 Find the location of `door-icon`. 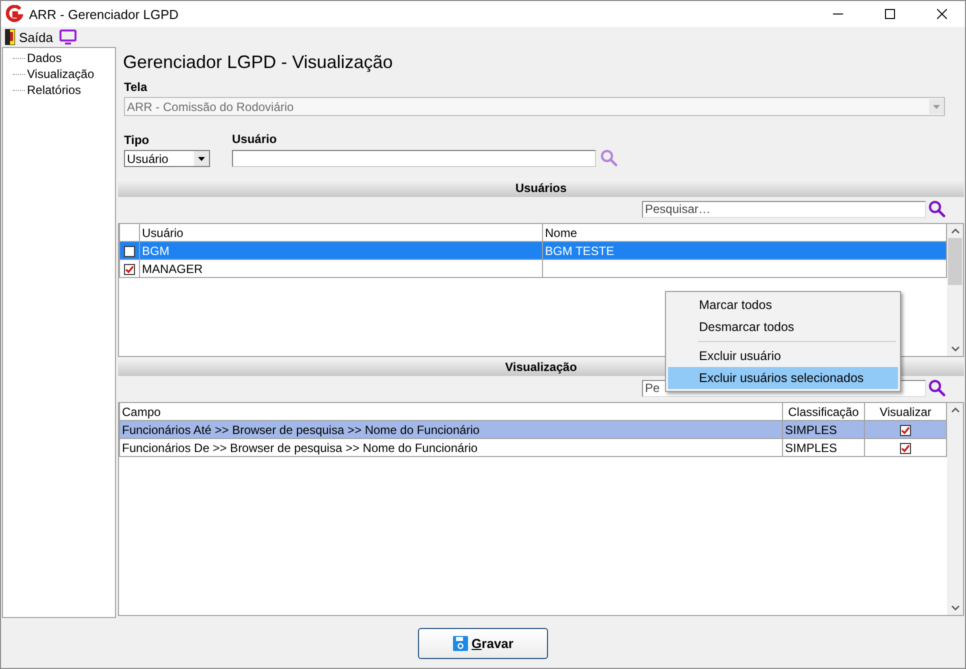

door-icon is located at coordinates (10, 37).